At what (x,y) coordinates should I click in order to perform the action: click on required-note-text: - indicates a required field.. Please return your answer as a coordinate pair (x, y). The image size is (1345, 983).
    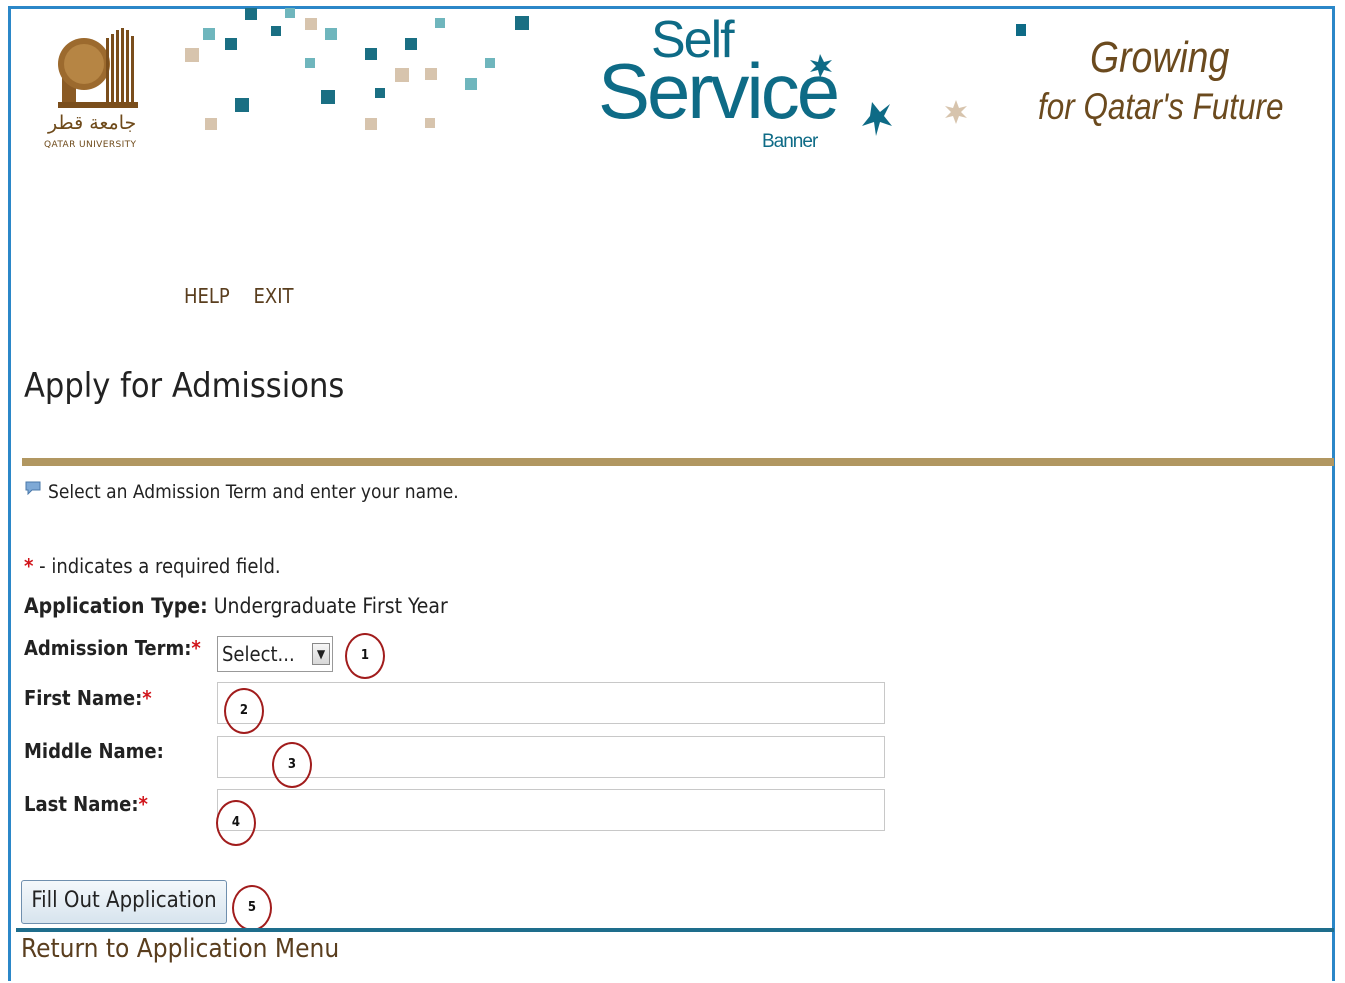
    Looking at the image, I should click on (157, 566).